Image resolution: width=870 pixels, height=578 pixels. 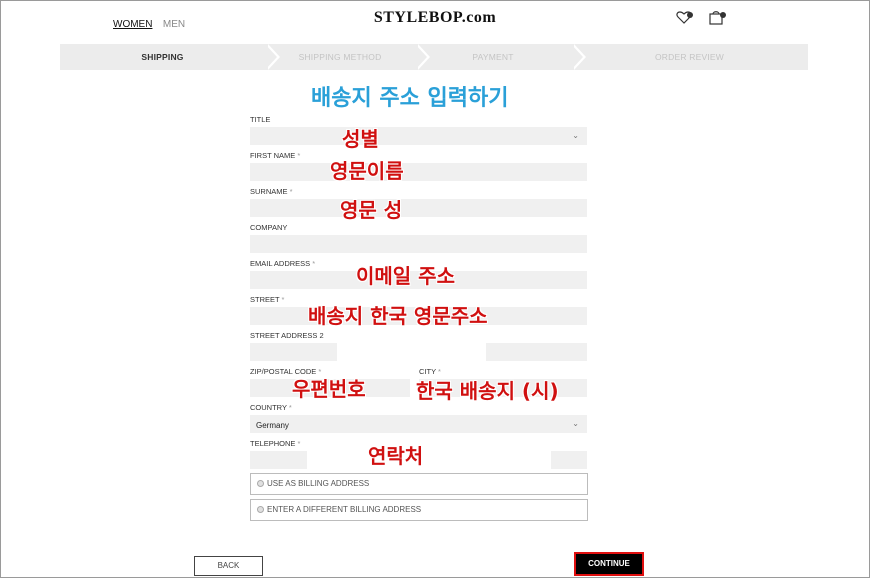 I want to click on email-label: EMAIL ADDRESS *, so click(x=283, y=263).